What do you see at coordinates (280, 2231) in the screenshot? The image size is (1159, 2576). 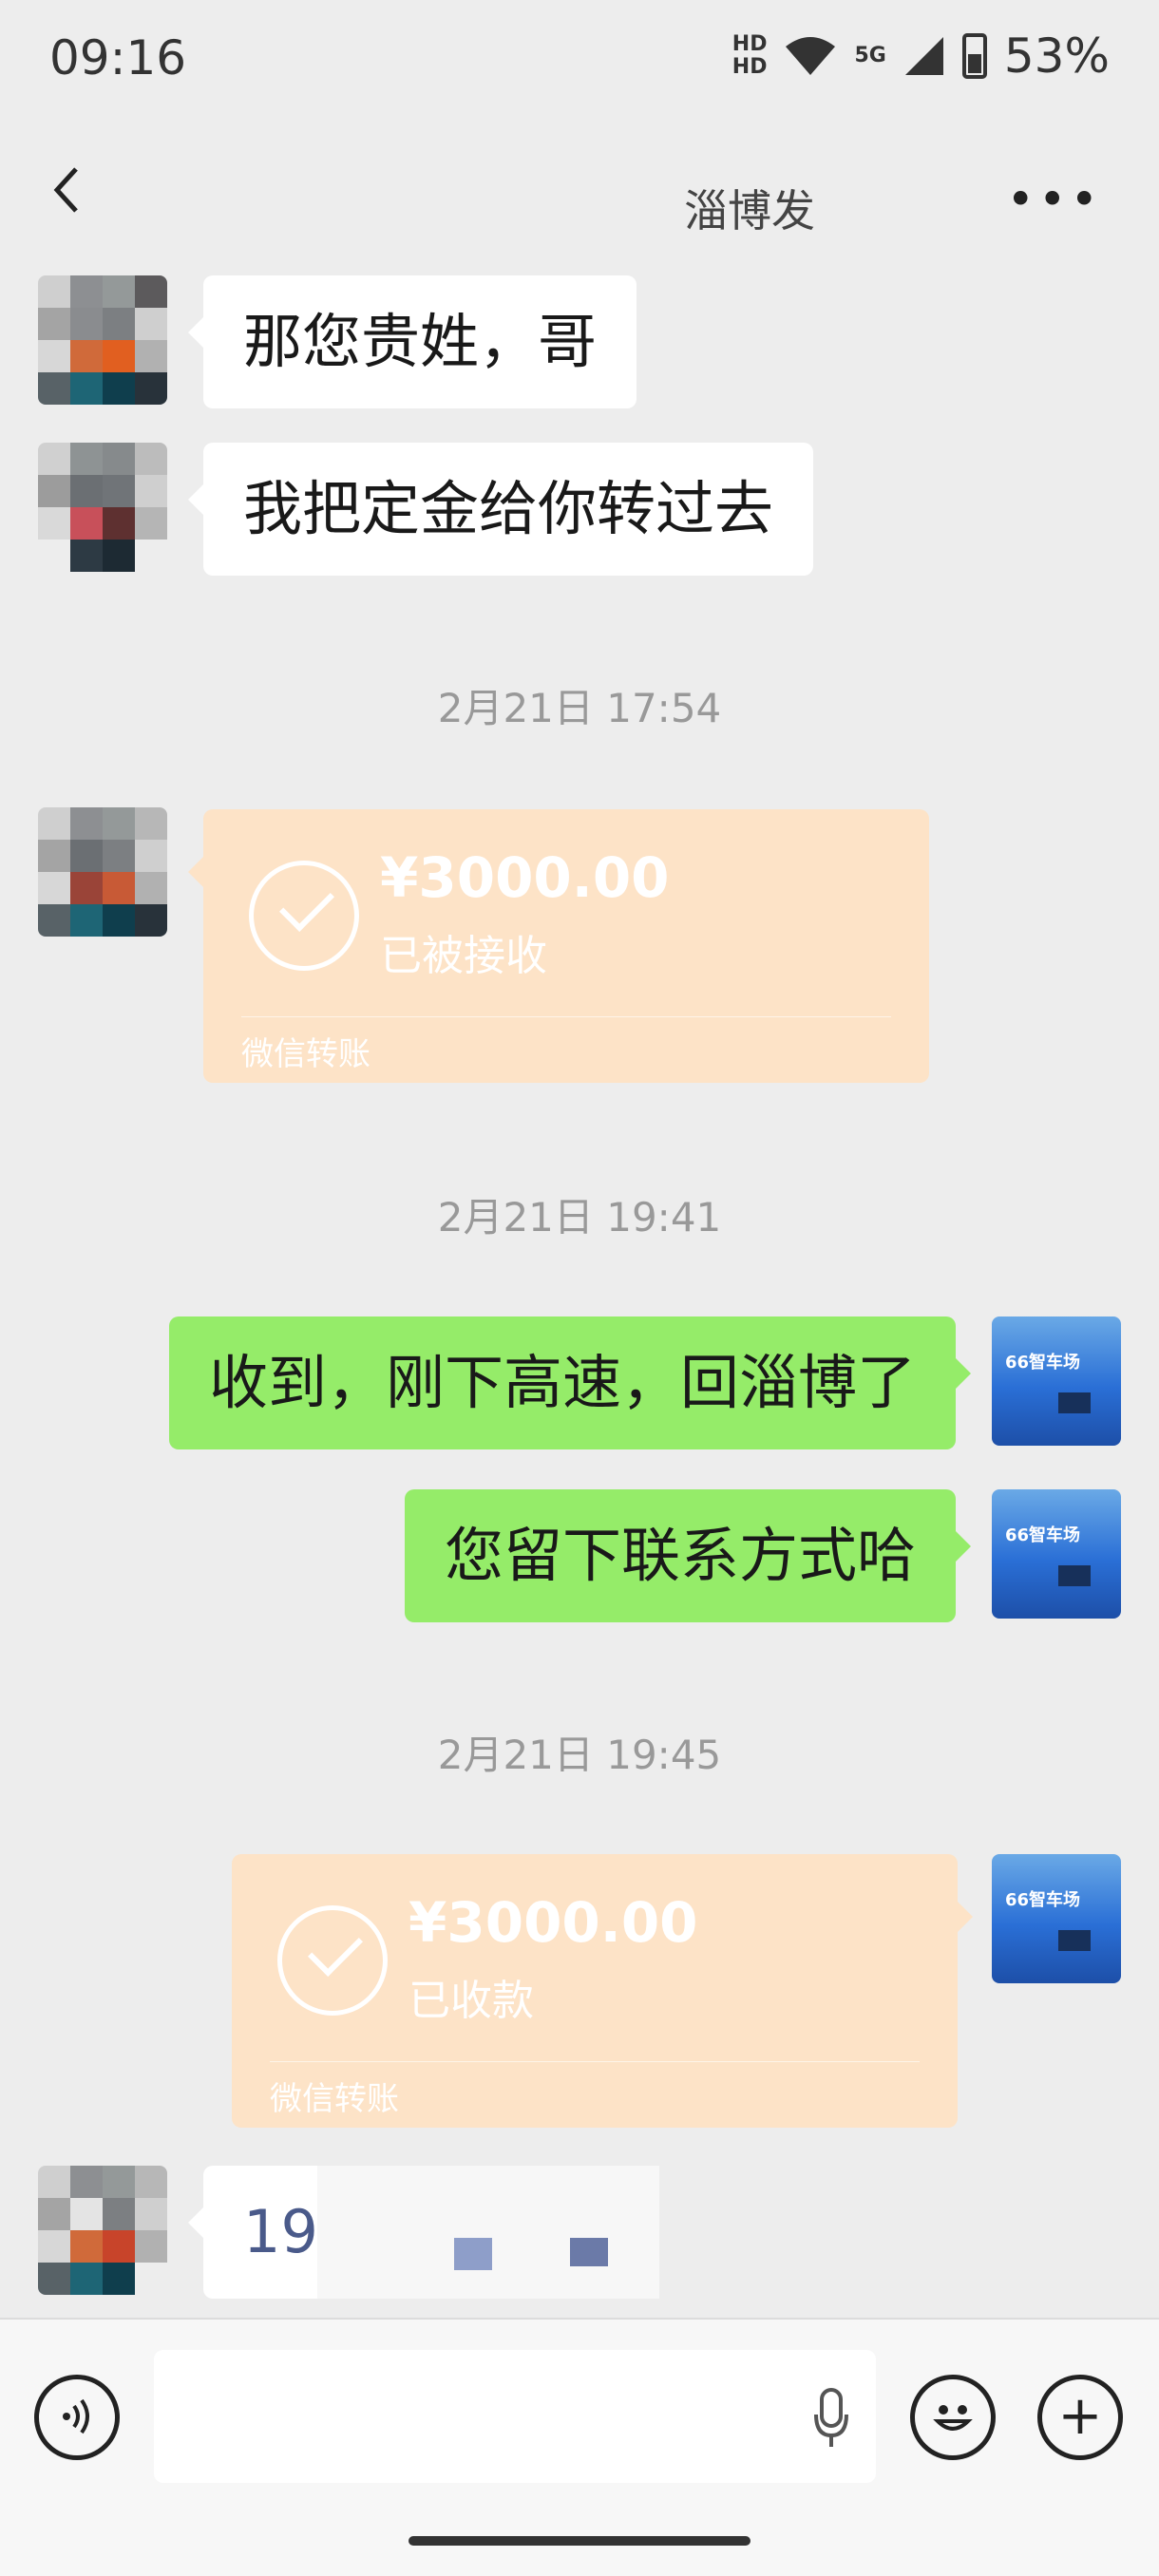 I see `message-text: 19` at bounding box center [280, 2231].